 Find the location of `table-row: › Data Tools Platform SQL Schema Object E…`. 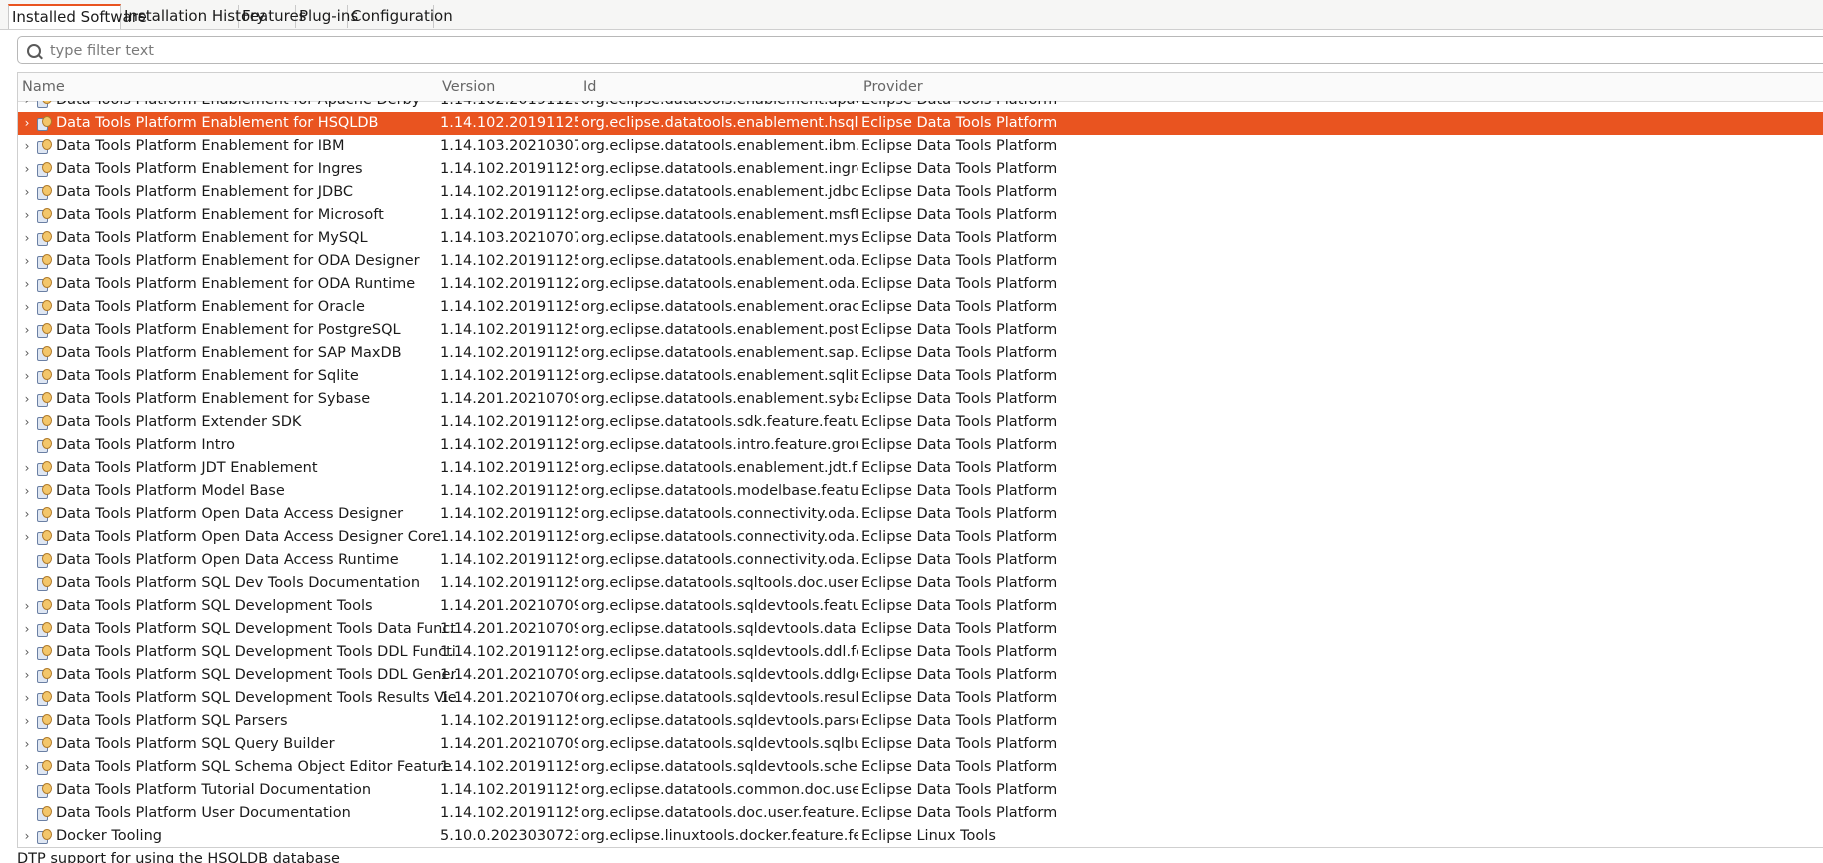

table-row: › Data Tools Platform SQL Schema Object E… is located at coordinates (920, 767).